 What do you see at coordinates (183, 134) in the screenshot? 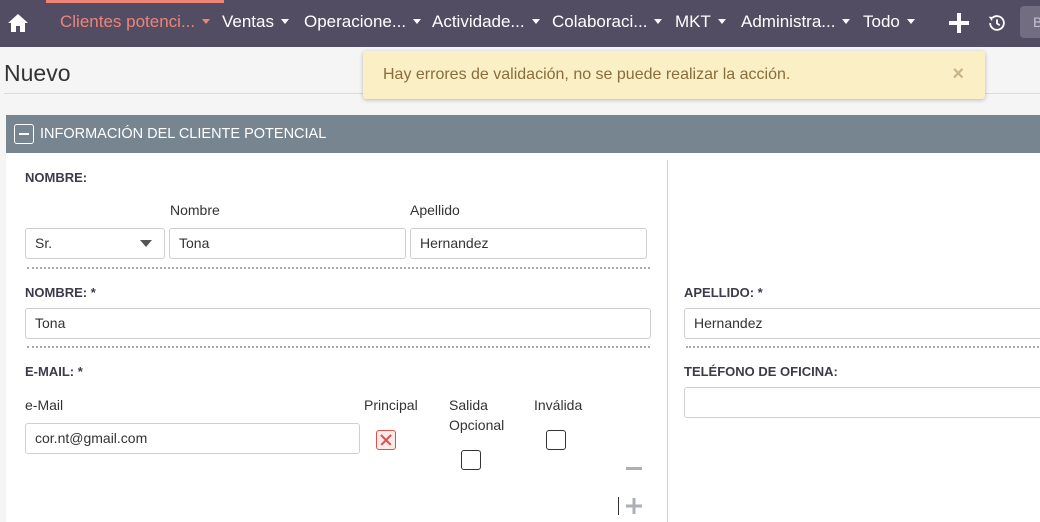
I see `panel-title: INFORMACIÓN DEL CLIENTE POTENCIAL` at bounding box center [183, 134].